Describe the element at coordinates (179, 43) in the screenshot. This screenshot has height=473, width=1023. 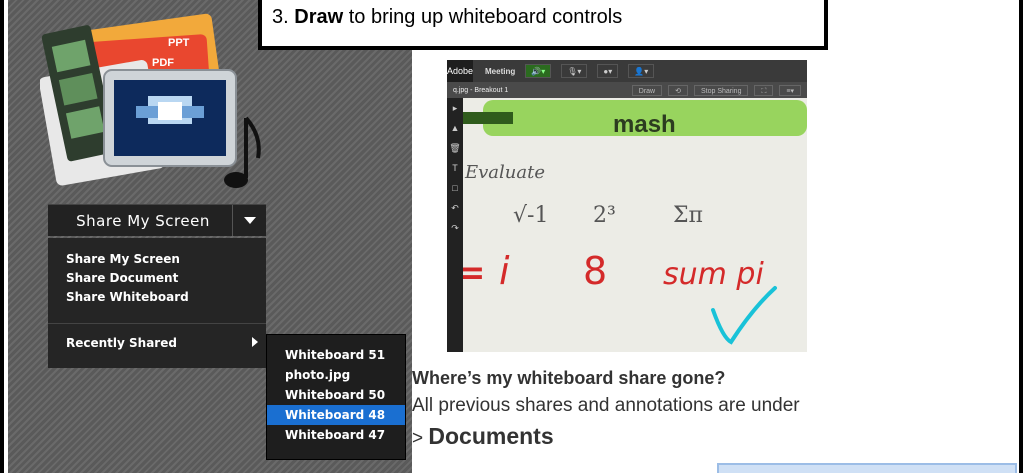
I see `ppt-label: PPT` at that location.